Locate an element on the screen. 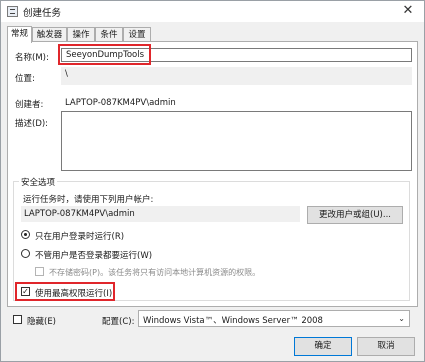 Image resolution: width=425 pixels, height=362 pixels. configure-select: Windows Vista™、Windows Server™ 2008 ⌄ is located at coordinates (274, 318).